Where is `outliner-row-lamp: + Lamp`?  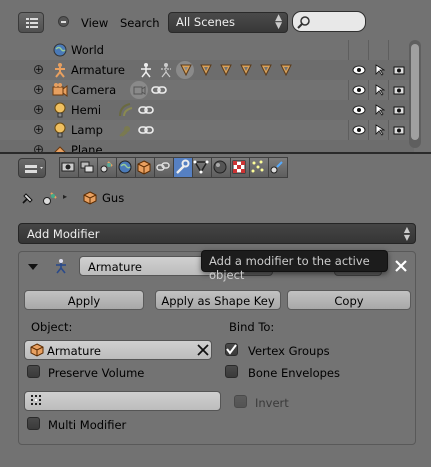
outliner-row-lamp: + Lamp is located at coordinates (207, 130).